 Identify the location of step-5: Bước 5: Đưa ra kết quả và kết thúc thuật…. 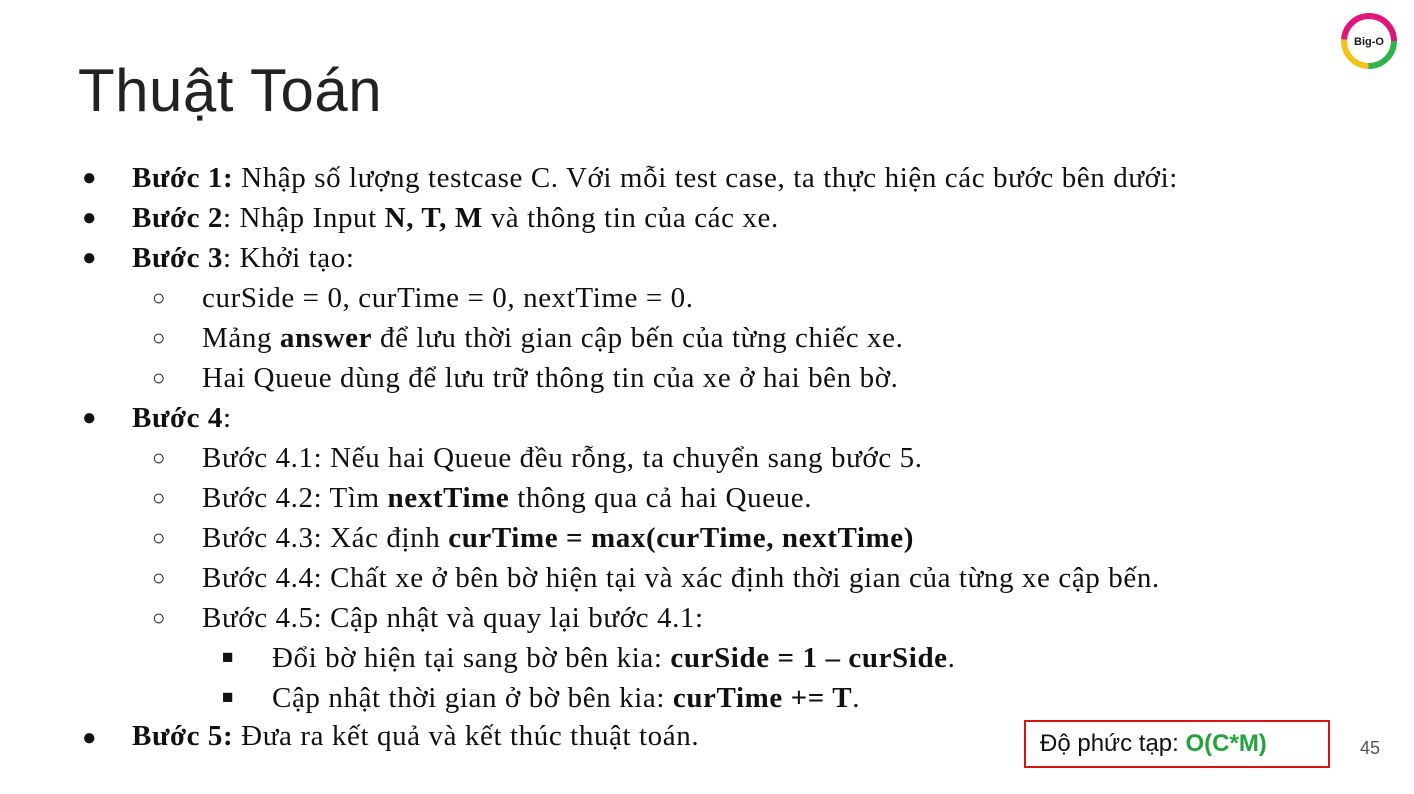
(416, 736).